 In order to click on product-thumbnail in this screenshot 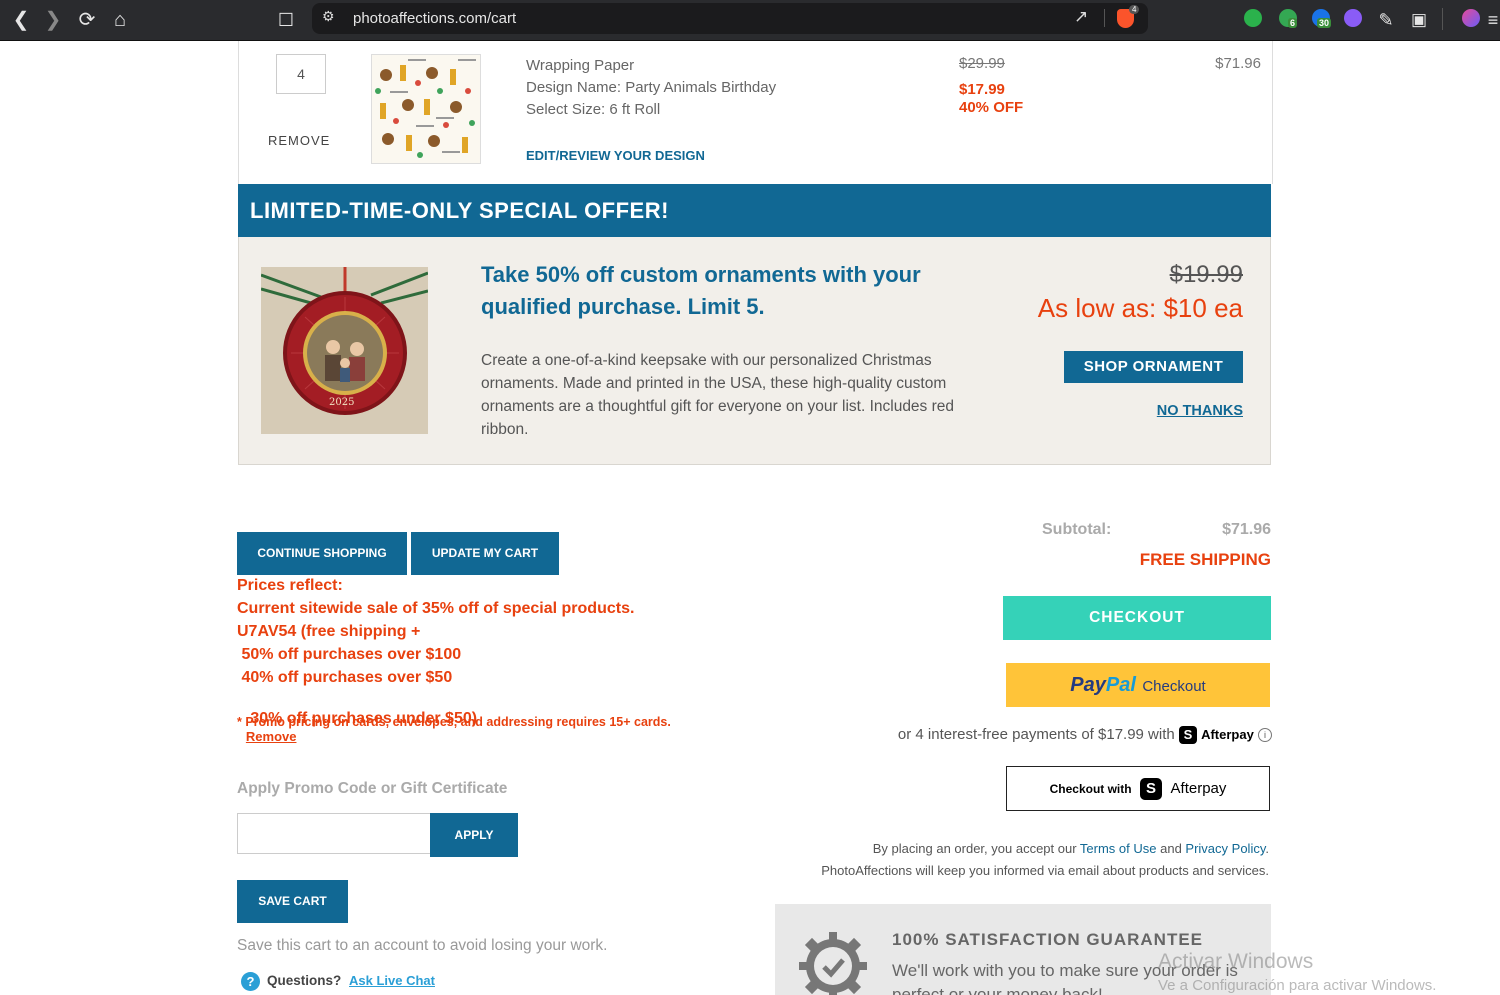, I will do `click(426, 109)`.